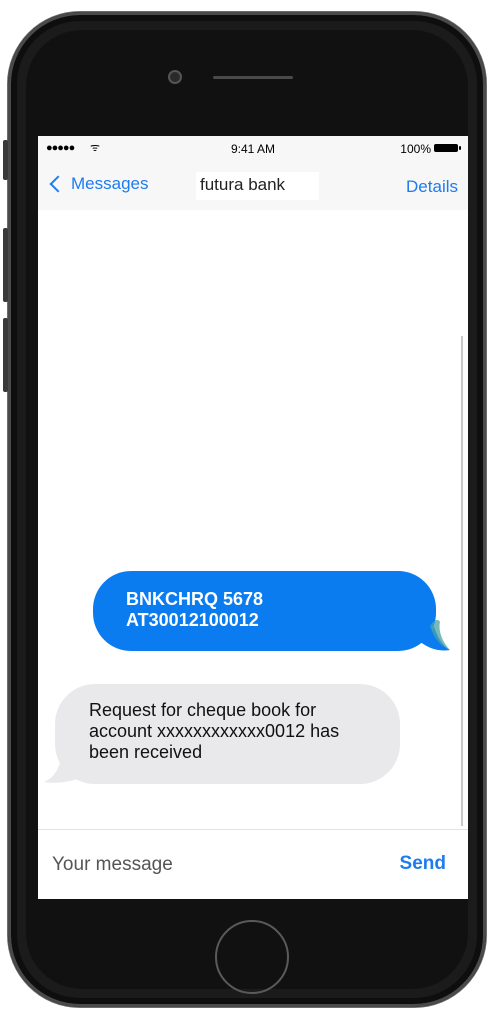 The height and width of the screenshot is (1015, 495). What do you see at coordinates (214, 731) in the screenshot?
I see `message-line: account xxxxxxxxxxxx0012 has` at bounding box center [214, 731].